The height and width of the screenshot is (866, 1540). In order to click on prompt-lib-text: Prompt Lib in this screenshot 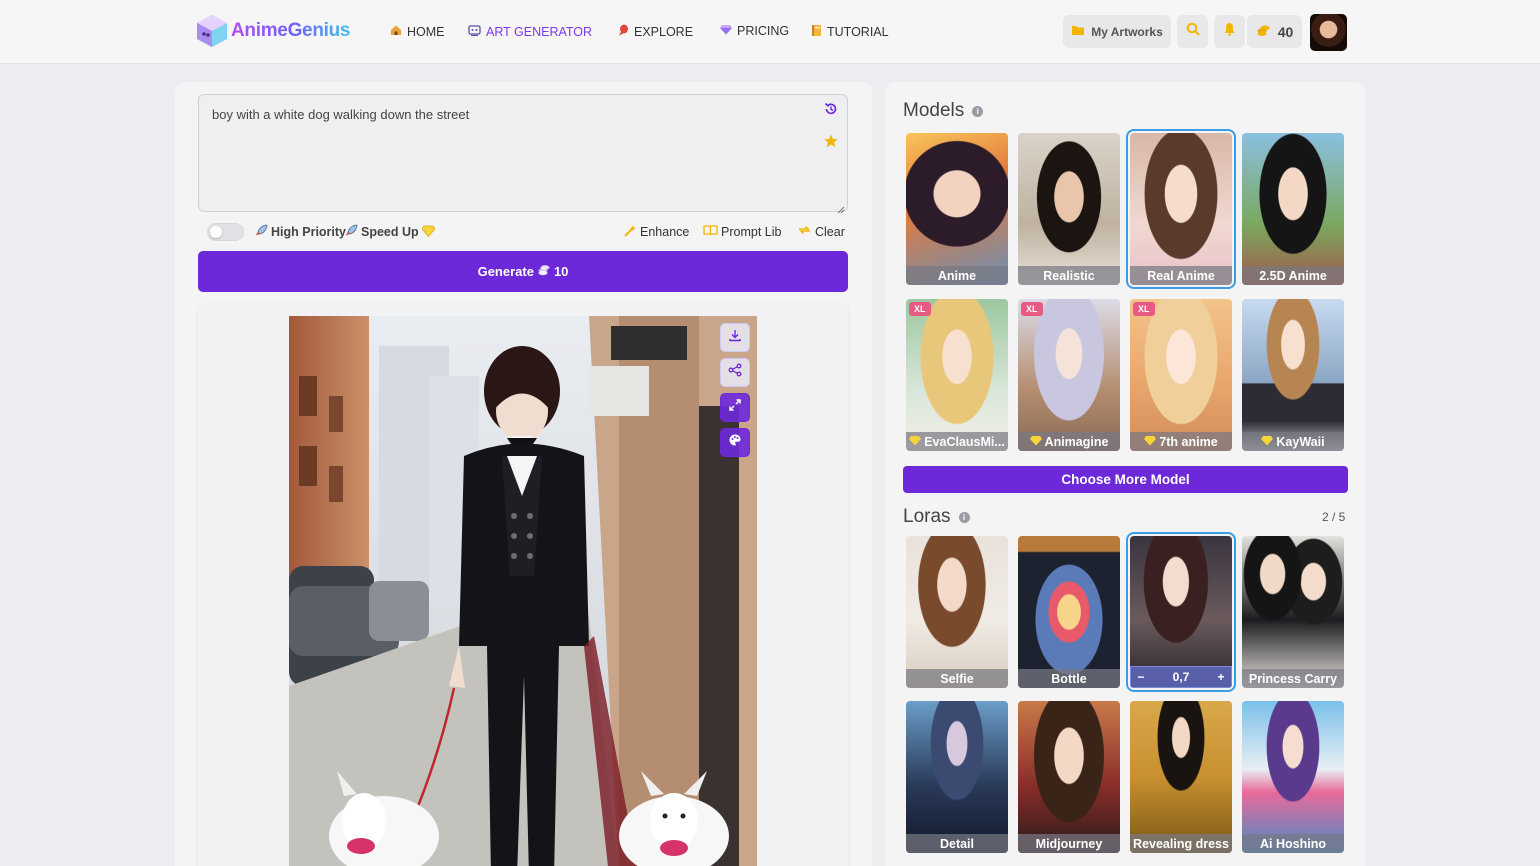, I will do `click(751, 231)`.